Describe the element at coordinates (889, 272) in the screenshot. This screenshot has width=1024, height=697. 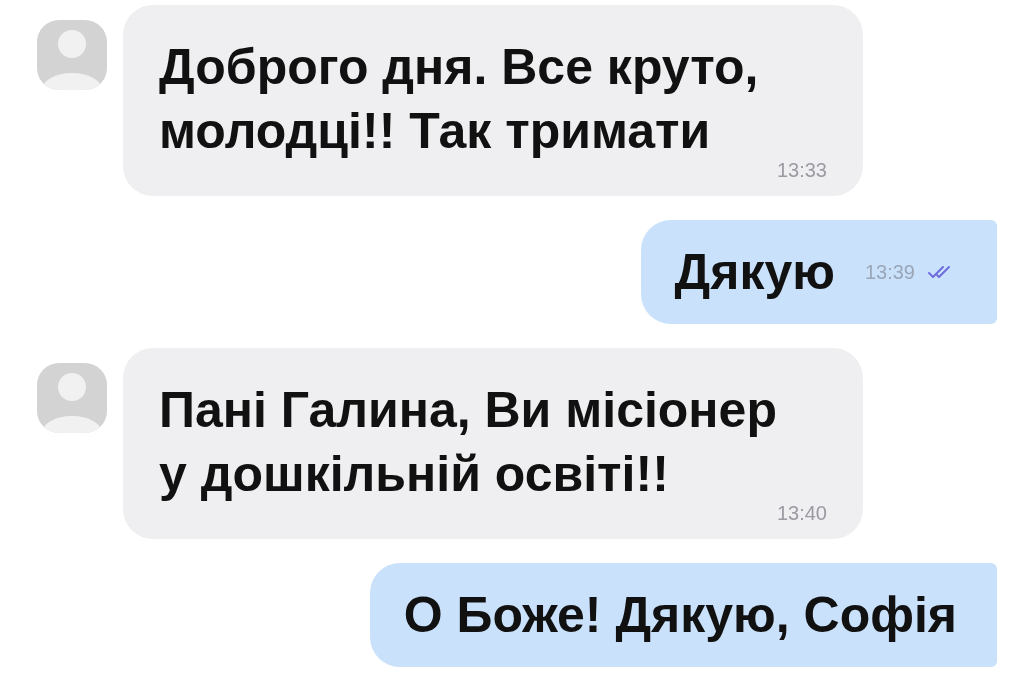
I see `message-time: 13:39` at that location.